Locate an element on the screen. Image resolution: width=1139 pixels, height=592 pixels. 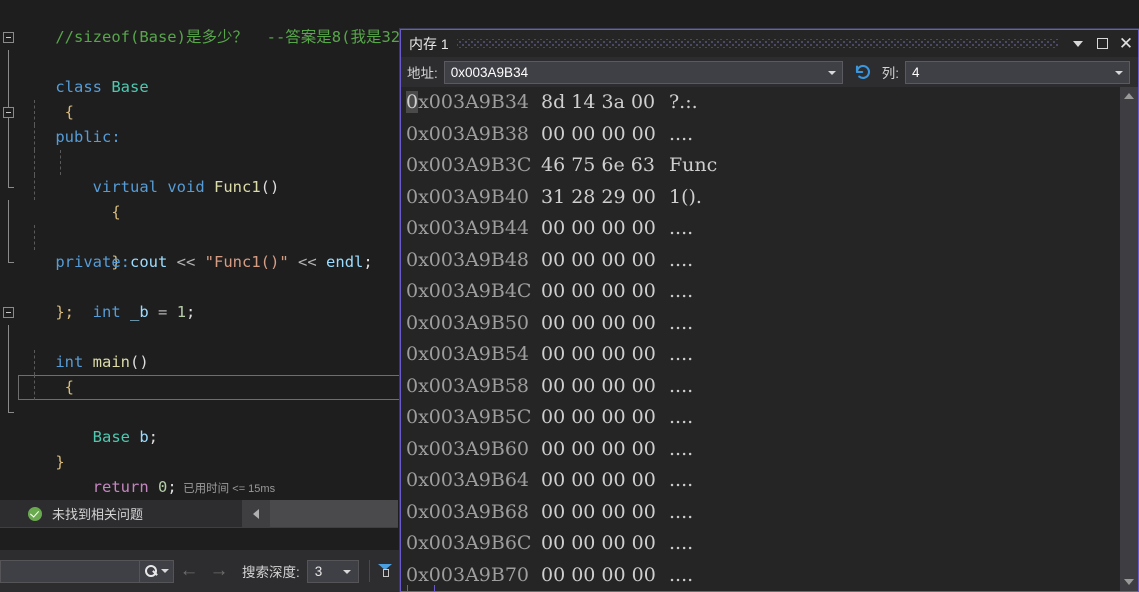
search-input is located at coordinates (70, 571).